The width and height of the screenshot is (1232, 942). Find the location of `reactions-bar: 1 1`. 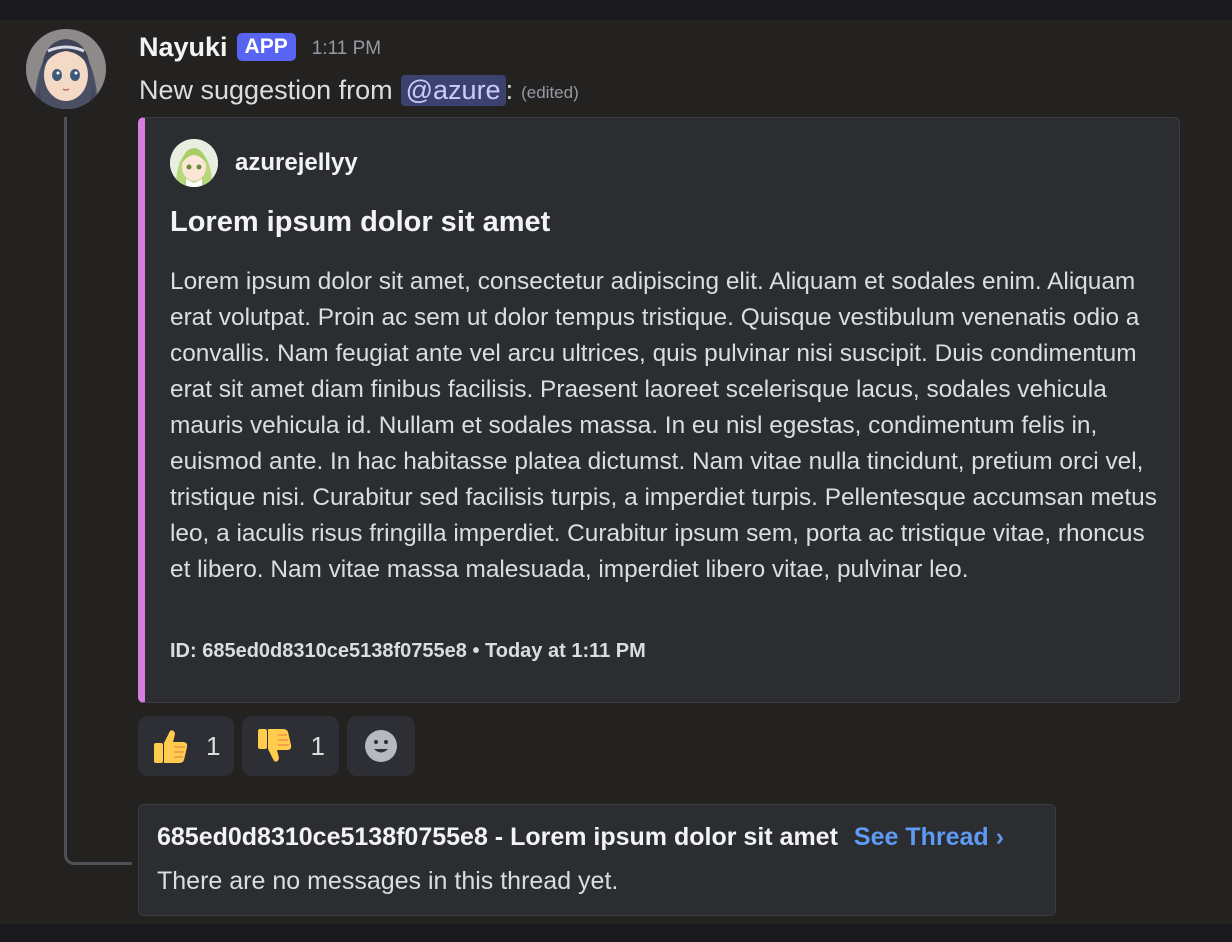

reactions-bar: 1 1 is located at coordinates (280, 746).